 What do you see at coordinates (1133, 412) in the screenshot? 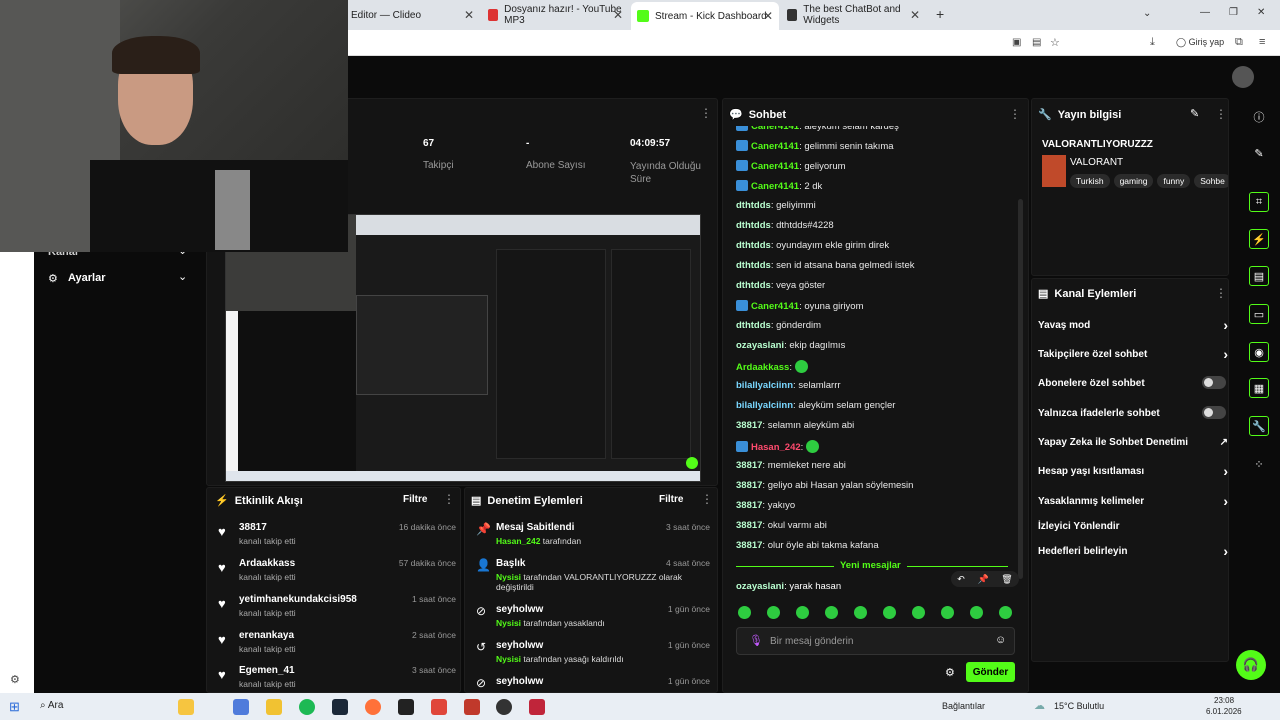
I see `channel-action-item: Yalnızca ifadelerle sohbet` at bounding box center [1133, 412].